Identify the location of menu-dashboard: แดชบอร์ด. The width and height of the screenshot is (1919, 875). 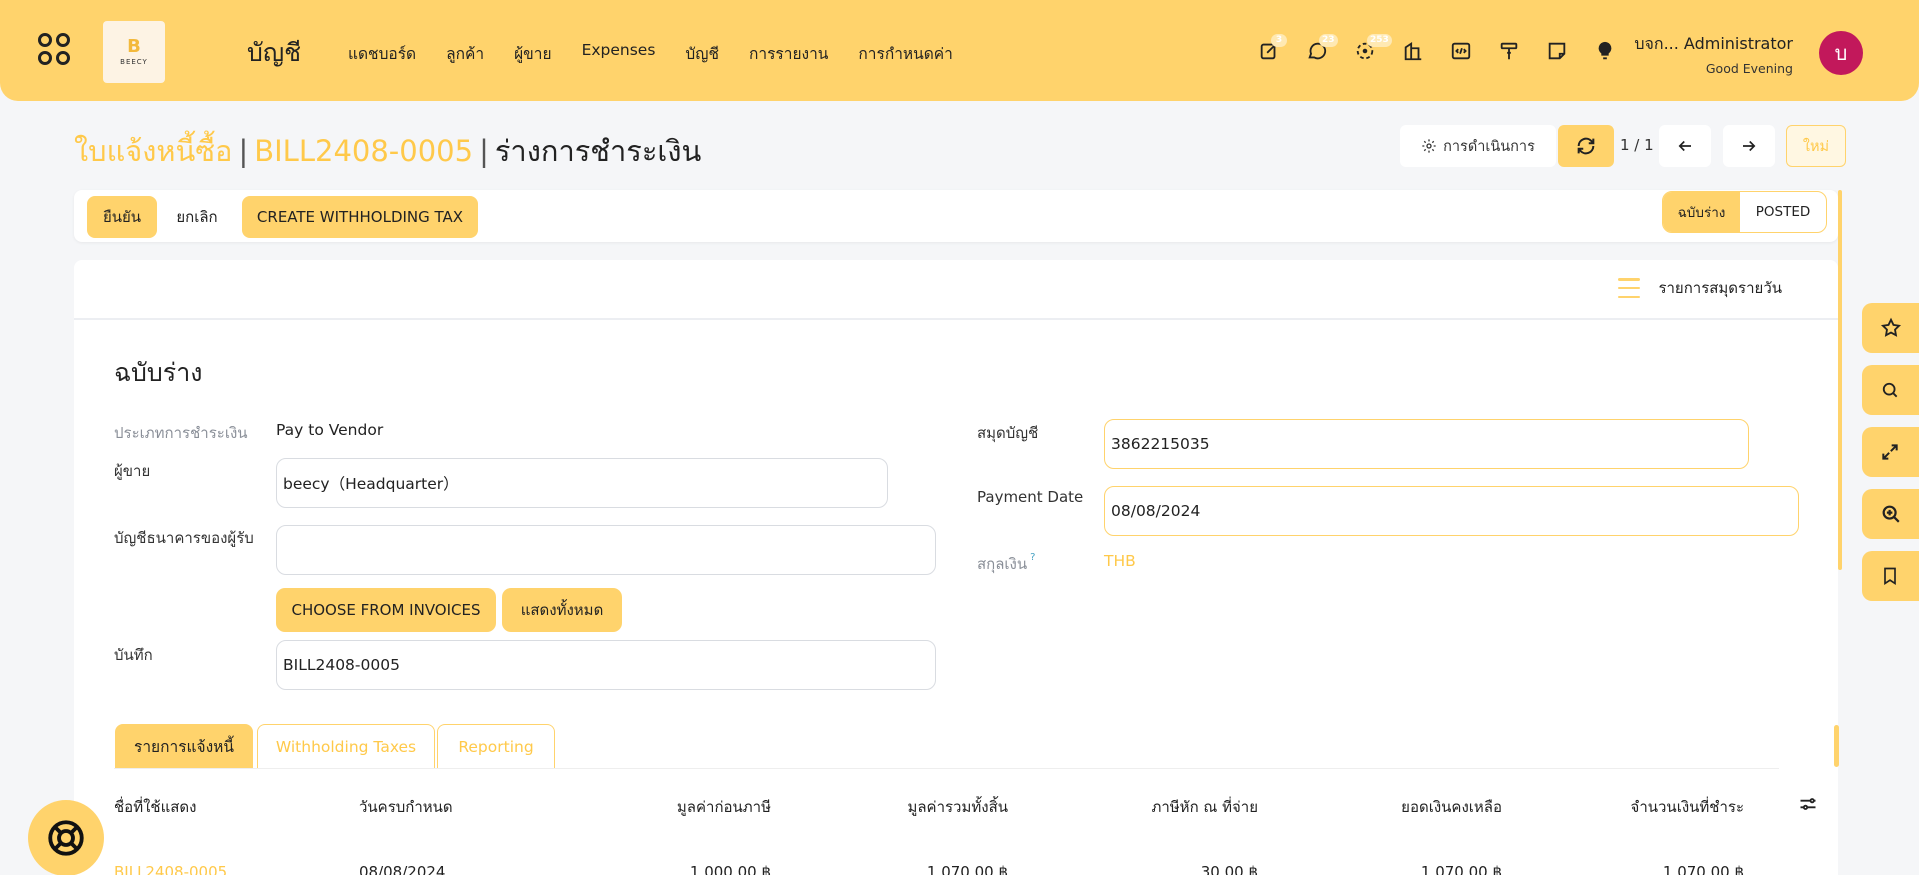
(382, 53).